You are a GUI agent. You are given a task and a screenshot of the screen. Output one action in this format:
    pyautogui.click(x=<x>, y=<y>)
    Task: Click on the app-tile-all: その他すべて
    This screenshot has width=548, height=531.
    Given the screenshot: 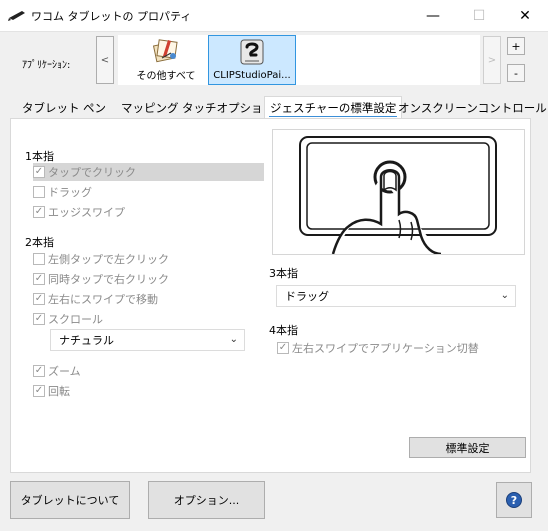 What is the action you would take?
    pyautogui.click(x=166, y=60)
    